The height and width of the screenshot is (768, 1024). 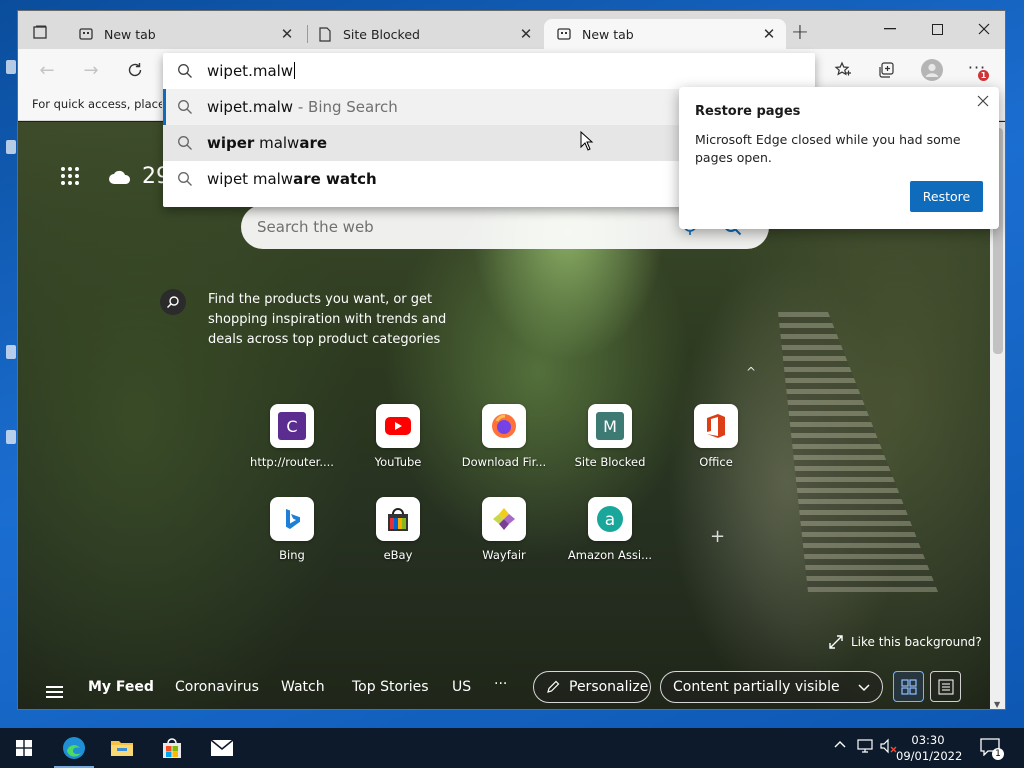 I want to click on feed-tab-top-stories: Top Stories, so click(x=390, y=687).